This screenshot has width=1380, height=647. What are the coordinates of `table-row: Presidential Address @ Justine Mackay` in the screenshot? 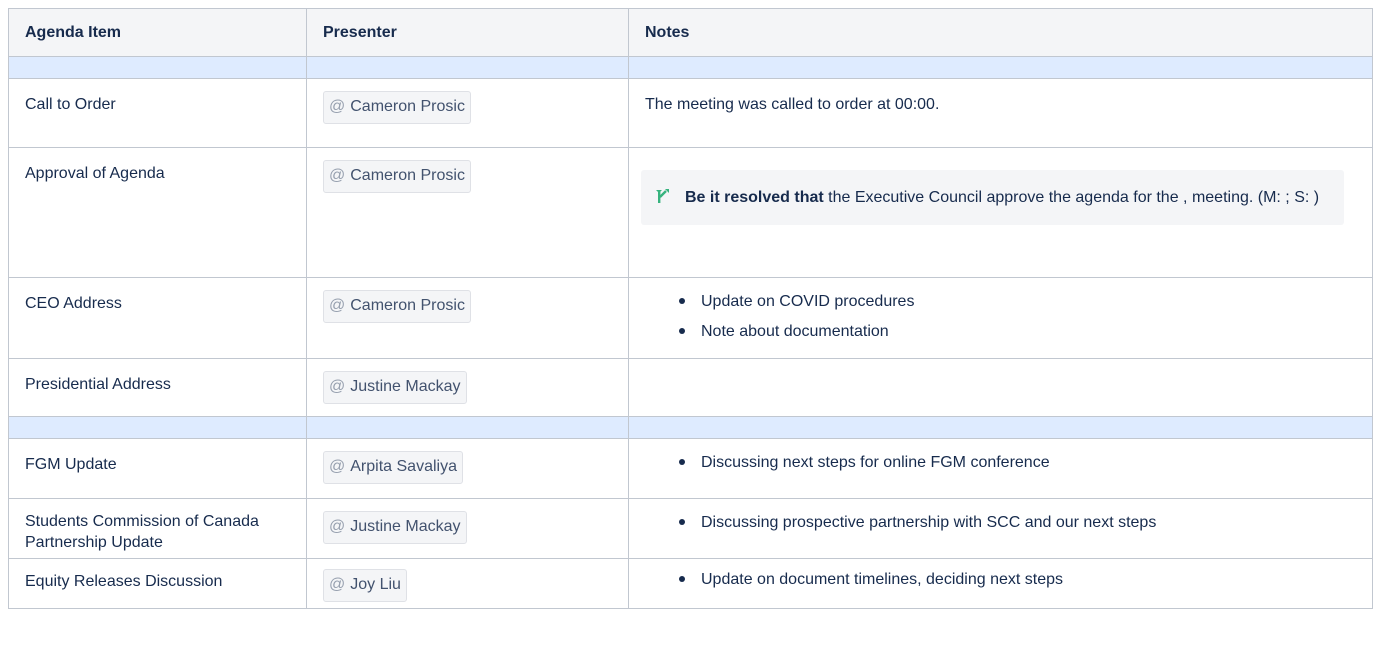 It's located at (690, 387).